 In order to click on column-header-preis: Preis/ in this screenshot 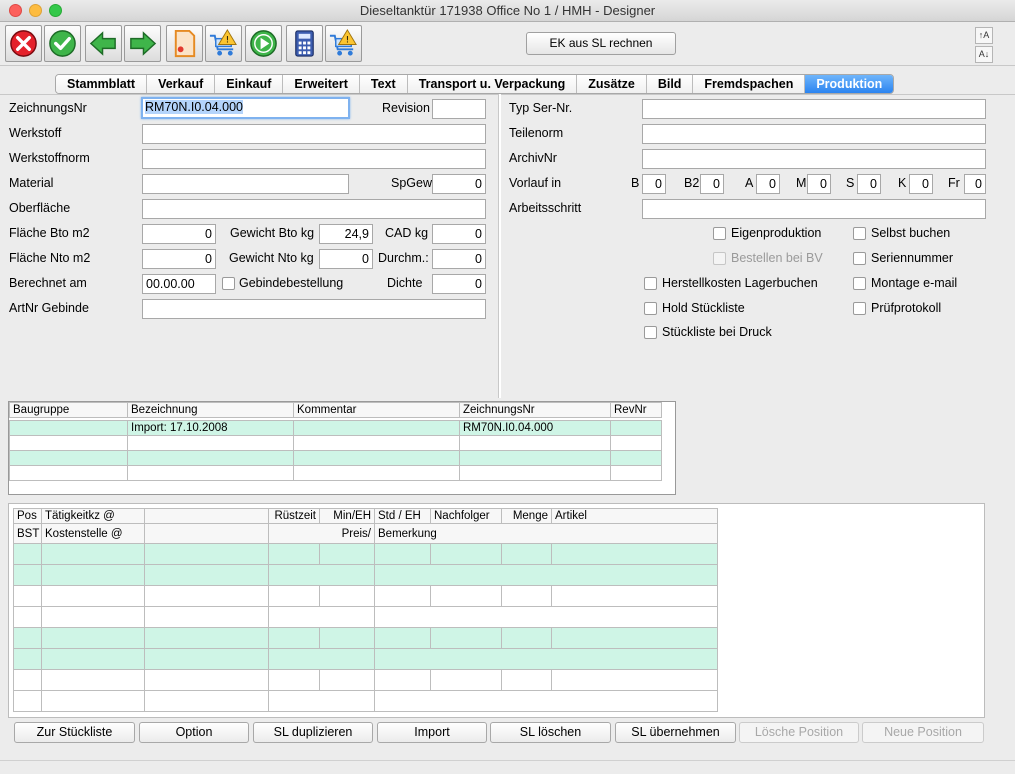, I will do `click(321, 533)`.